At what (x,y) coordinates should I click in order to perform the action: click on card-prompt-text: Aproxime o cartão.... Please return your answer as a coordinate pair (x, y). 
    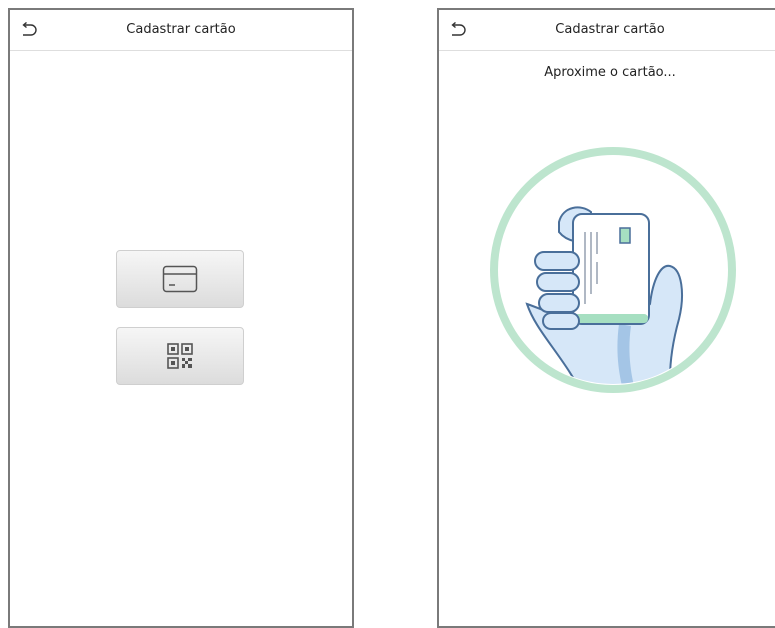
    Looking at the image, I should click on (610, 72).